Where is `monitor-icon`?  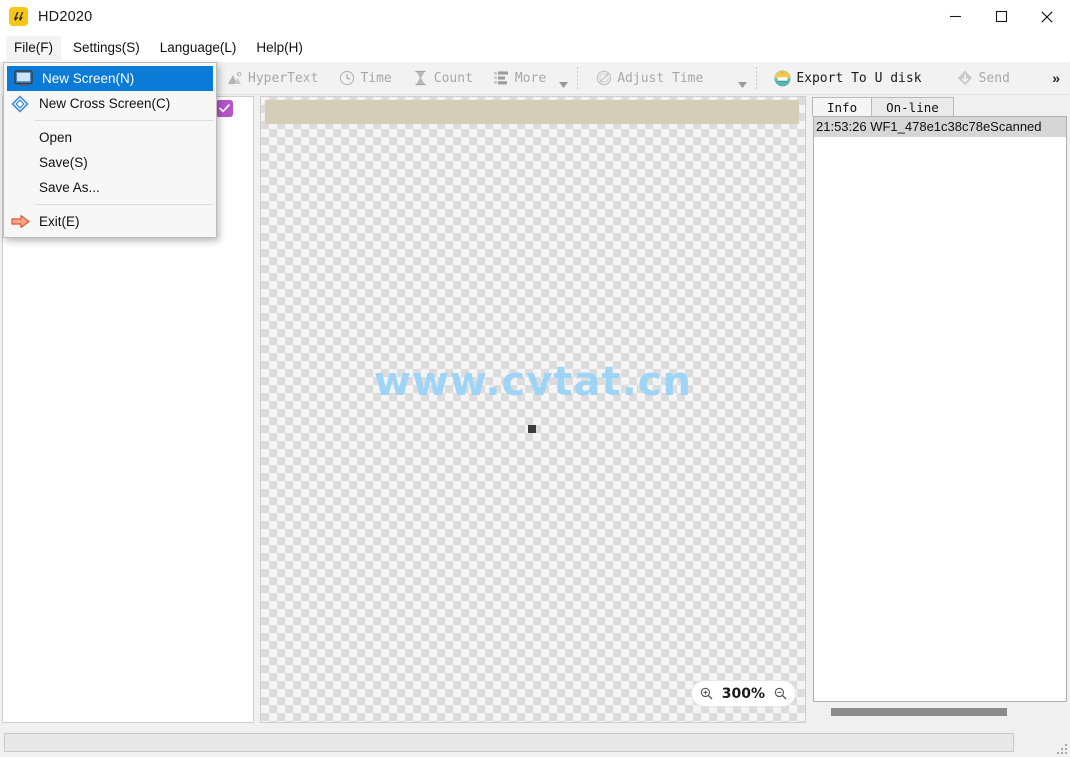
monitor-icon is located at coordinates (23, 79).